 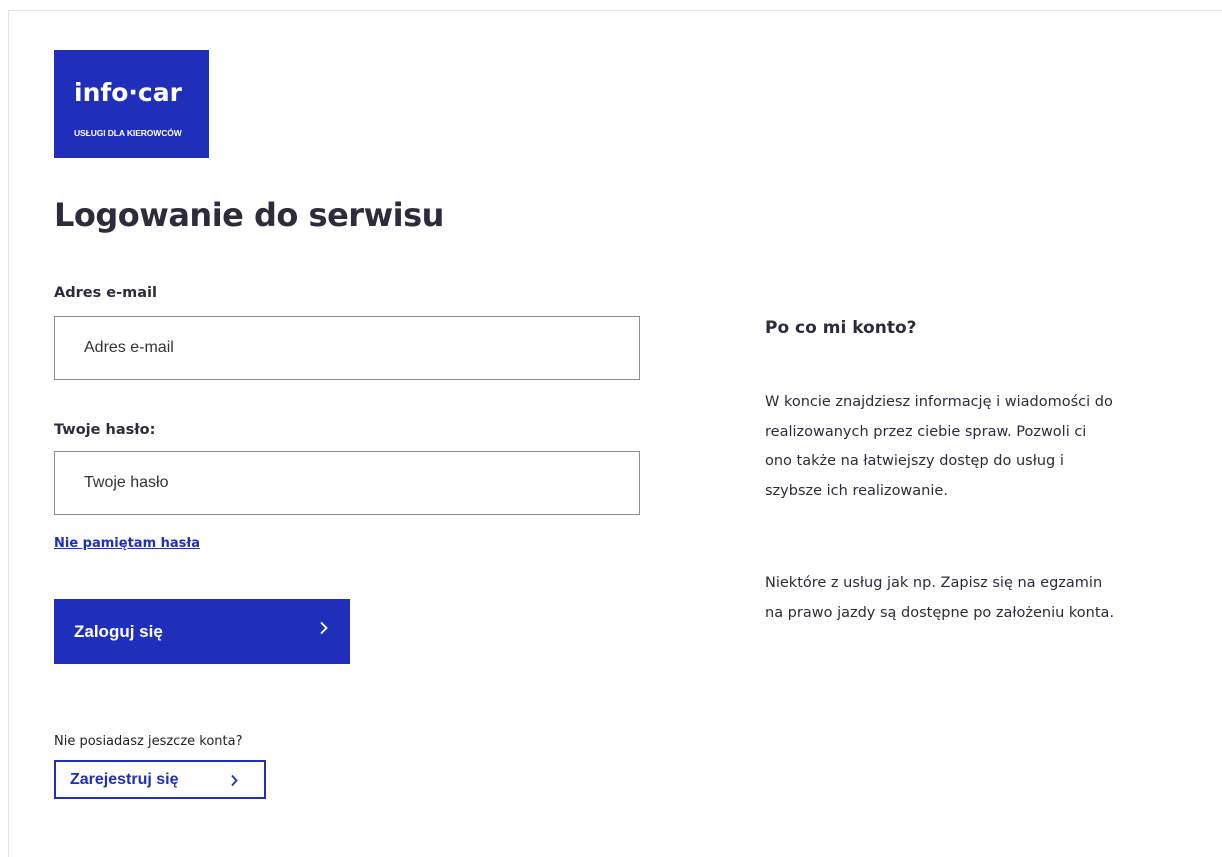 I want to click on register-button-label: Zarejestruj się, so click(x=124, y=779).